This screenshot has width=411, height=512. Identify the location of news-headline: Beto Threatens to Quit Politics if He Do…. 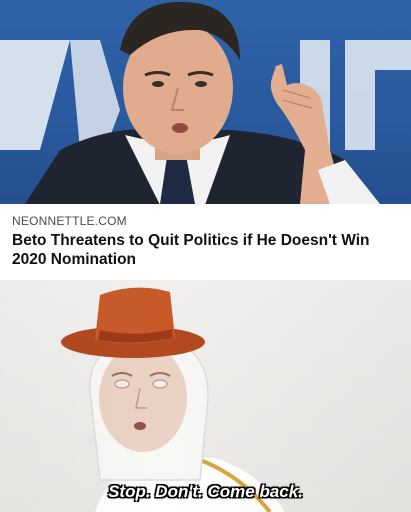
(207, 250).